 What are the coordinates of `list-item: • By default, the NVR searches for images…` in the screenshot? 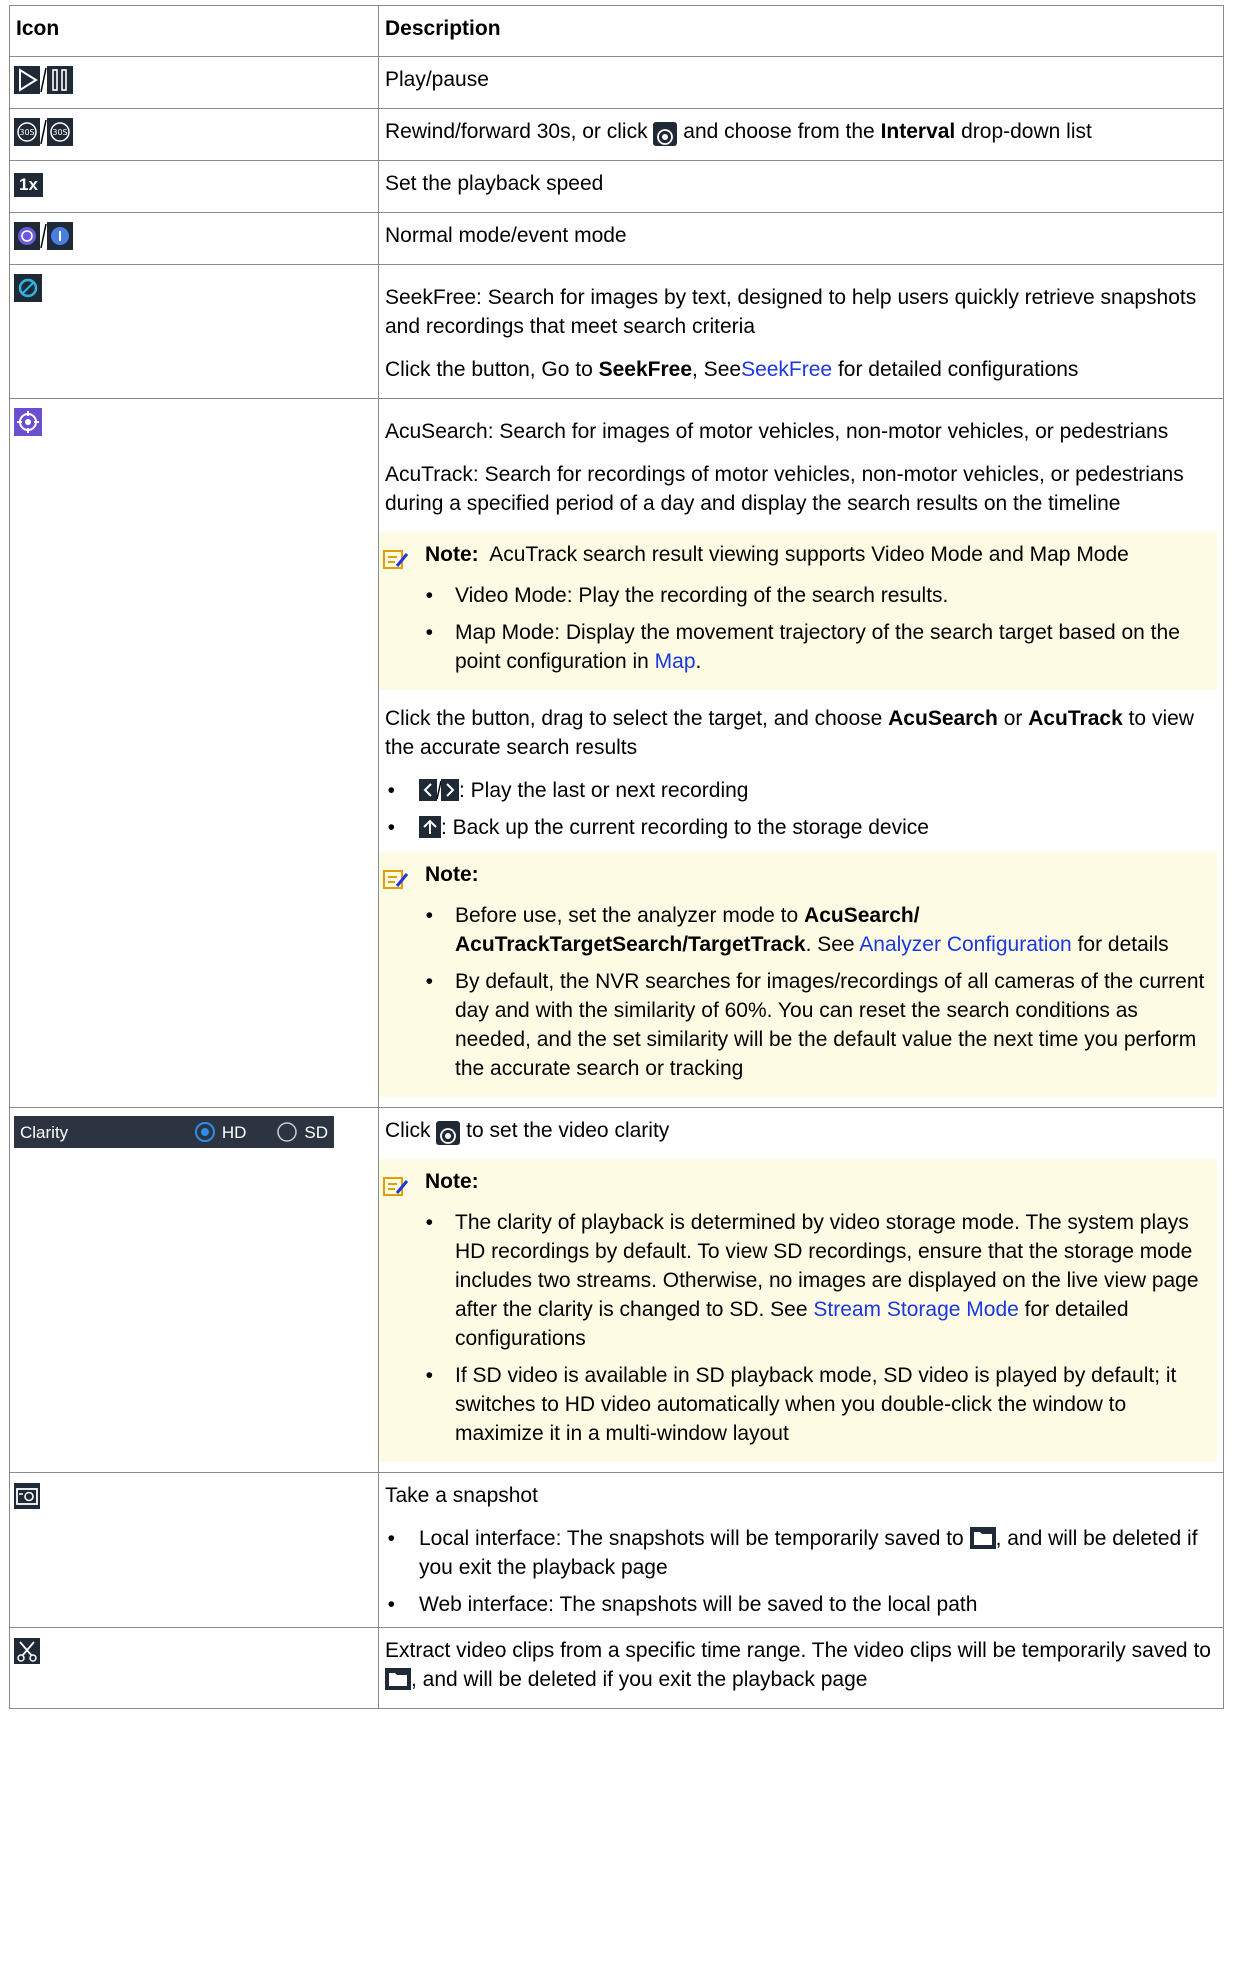 It's located at (815, 1025).